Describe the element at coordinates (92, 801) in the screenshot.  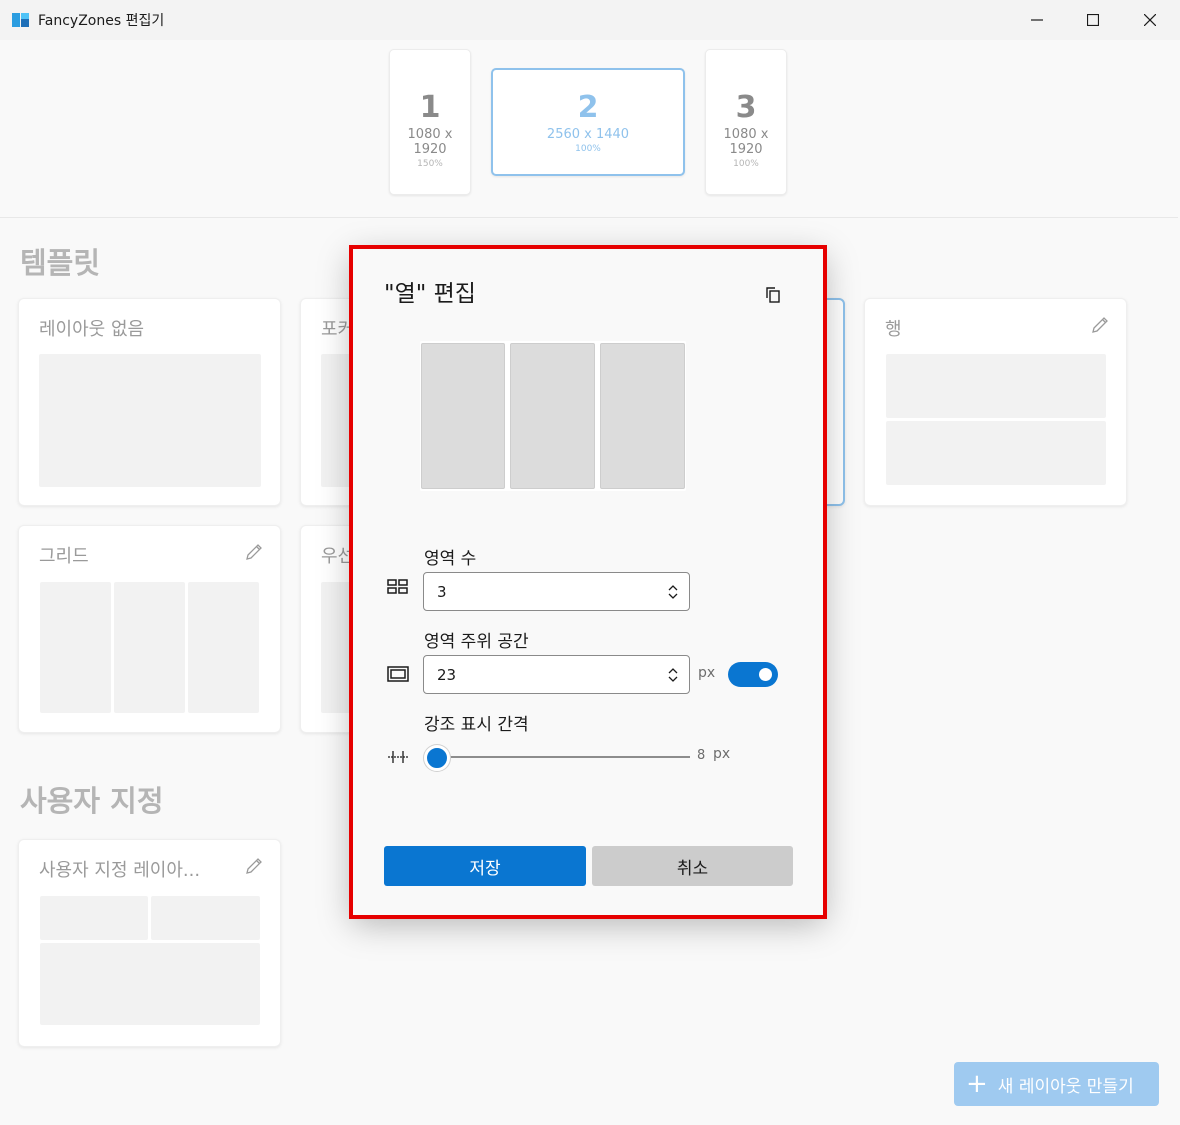
I see `custom-heading: 사용자 지정` at that location.